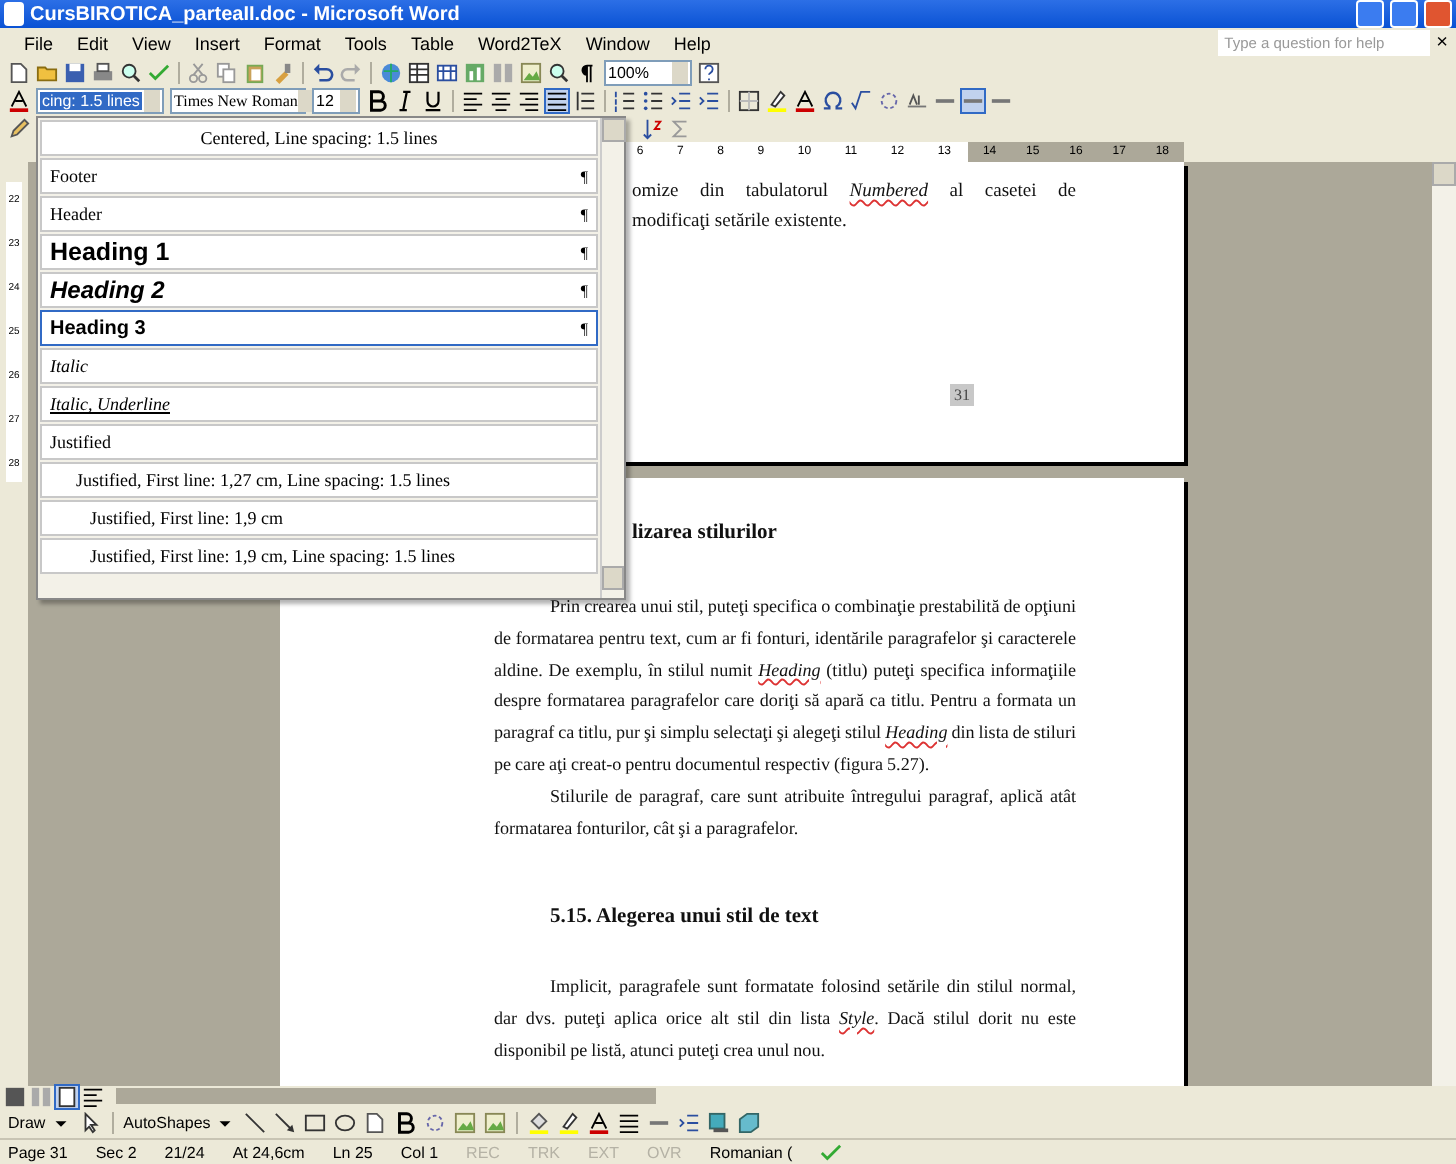 The height and width of the screenshot is (1164, 1456). I want to click on style-list-item: Italic, Underline, so click(319, 404).